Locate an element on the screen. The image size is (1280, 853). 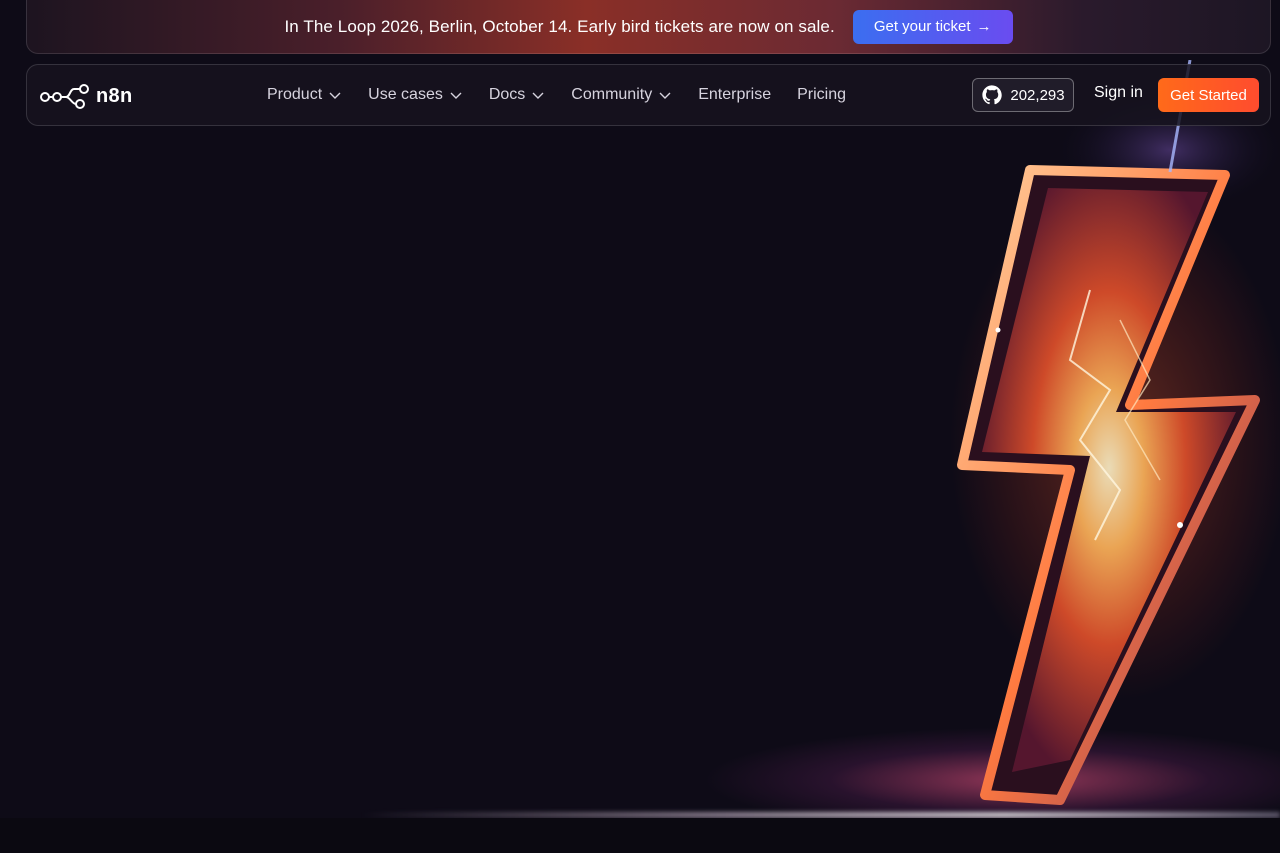
nav-item-enterprise: Enterprise is located at coordinates (734, 95).